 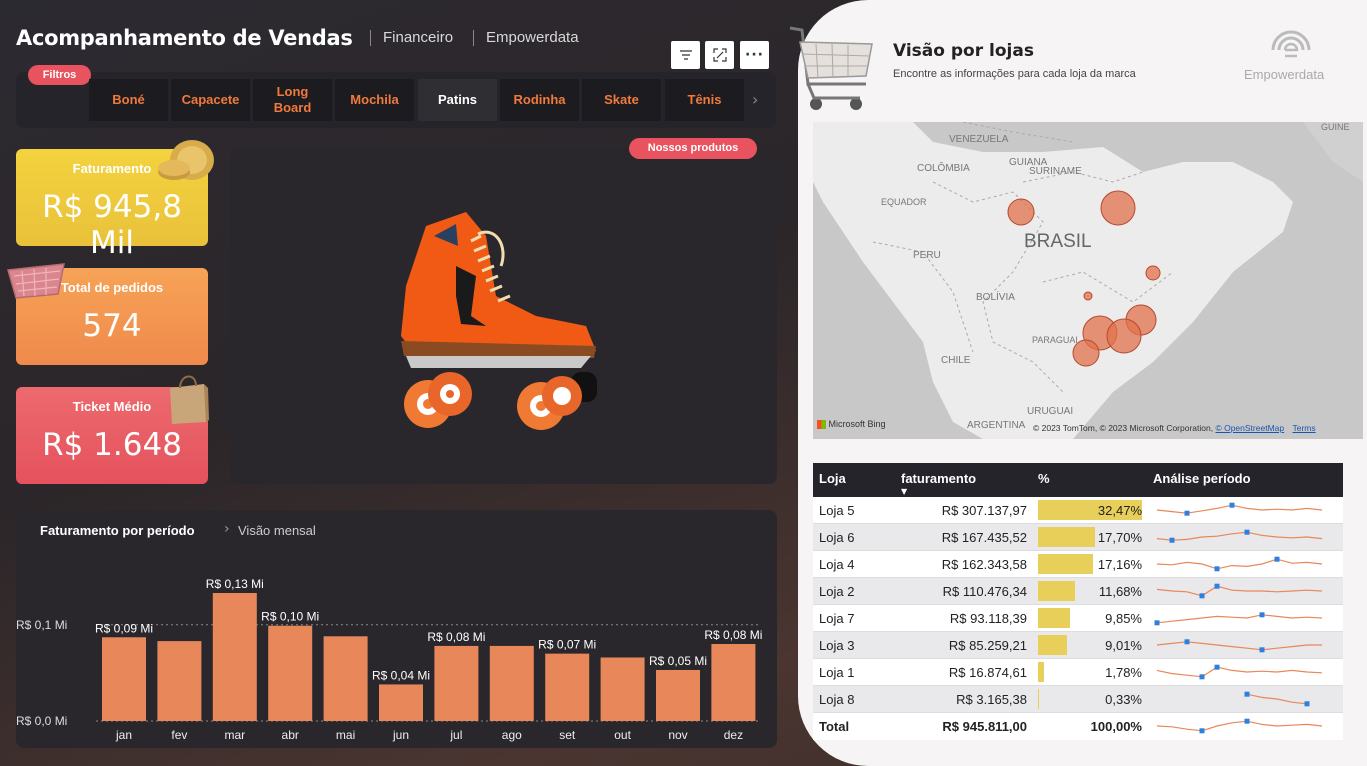 I want to click on map-bubbles, so click(x=1084, y=278).